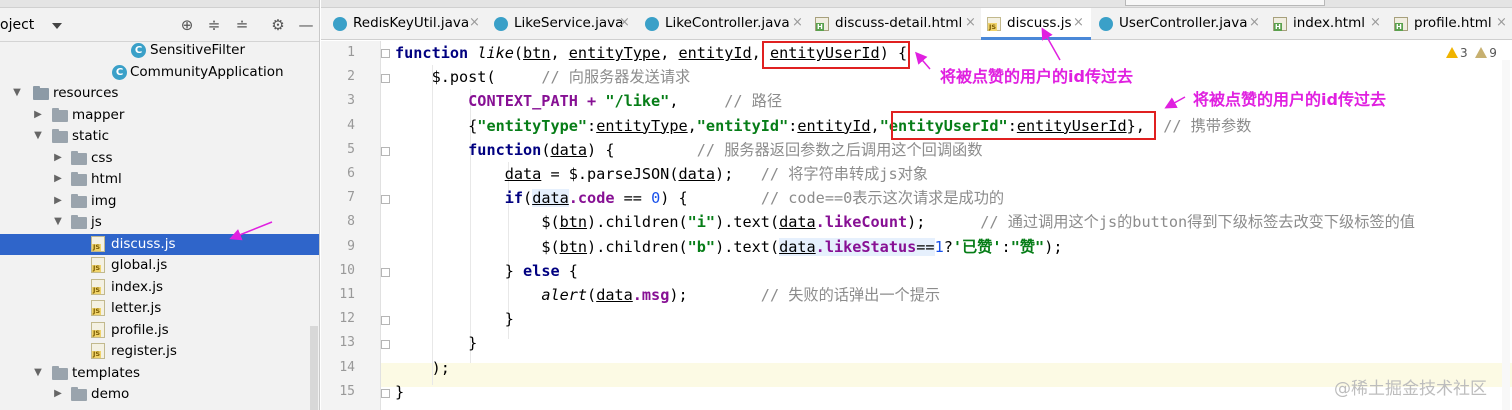 The image size is (1512, 410). What do you see at coordinates (159, 288) in the screenshot?
I see `tree-item: index.js` at bounding box center [159, 288].